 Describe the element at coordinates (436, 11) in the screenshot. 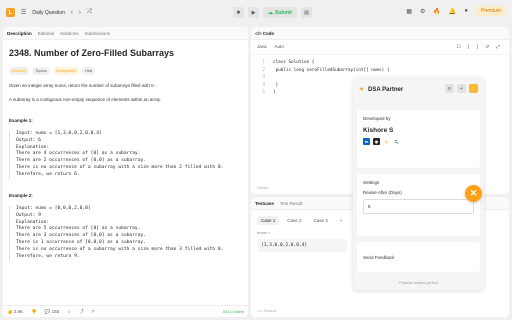

I see `streak-icon: 🔥` at that location.